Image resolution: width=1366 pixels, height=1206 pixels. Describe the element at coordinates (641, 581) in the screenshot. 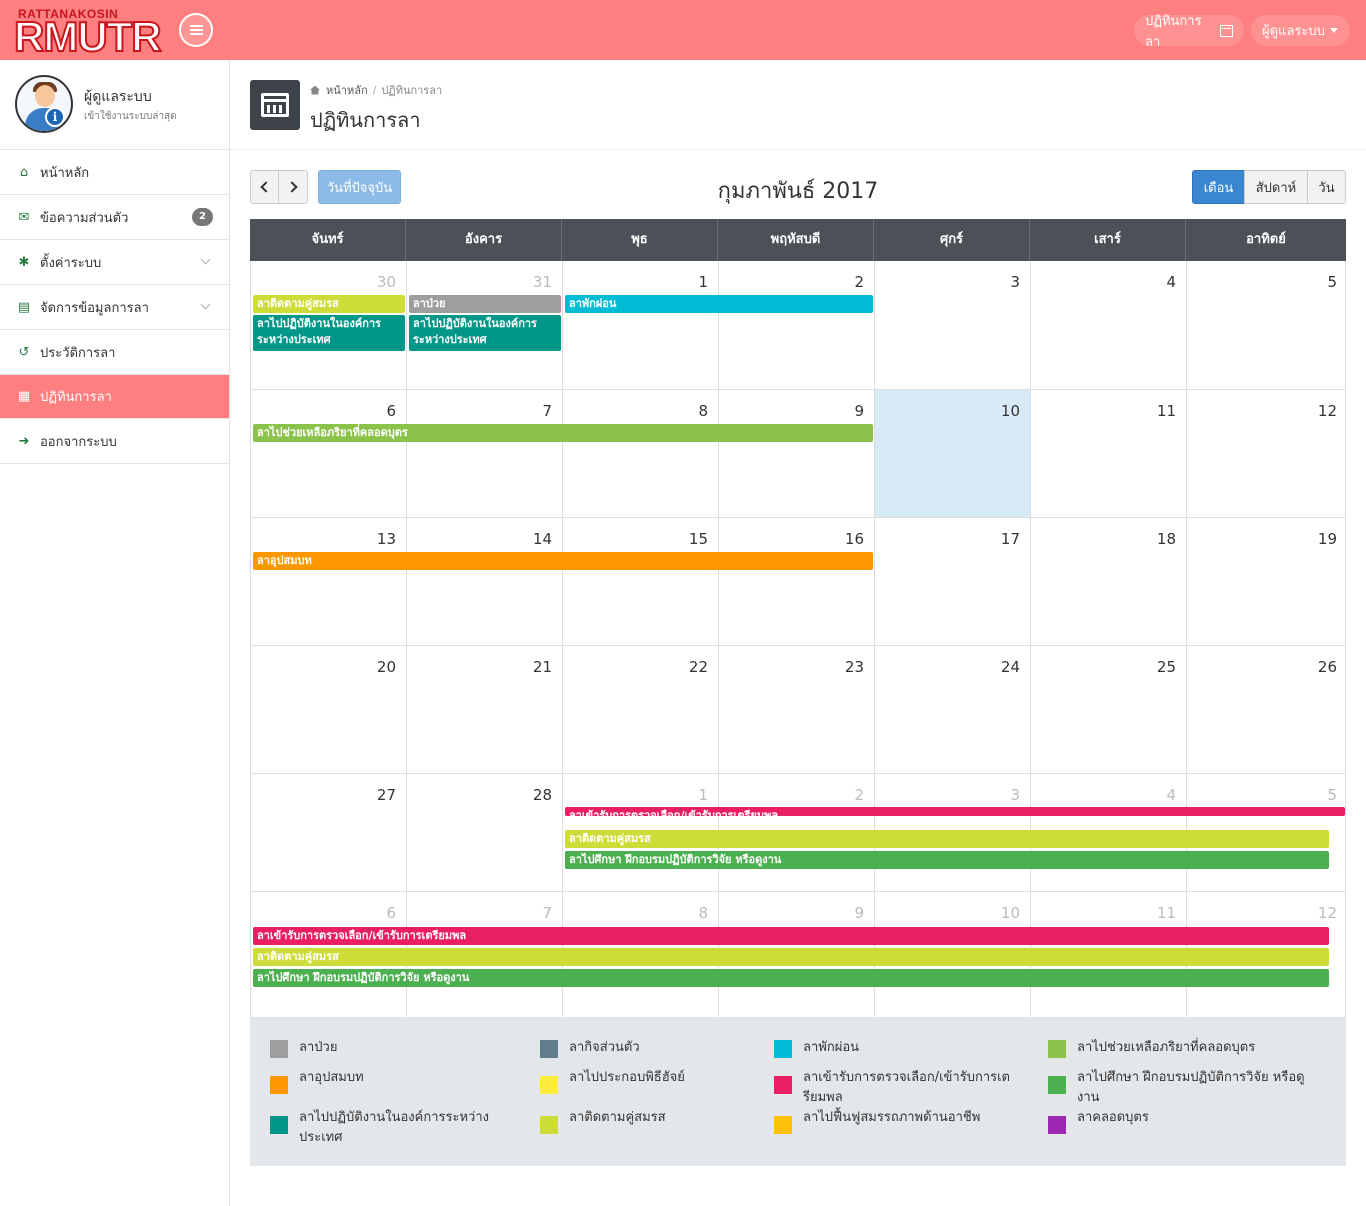

I see `calendar-day-cell: 15` at that location.